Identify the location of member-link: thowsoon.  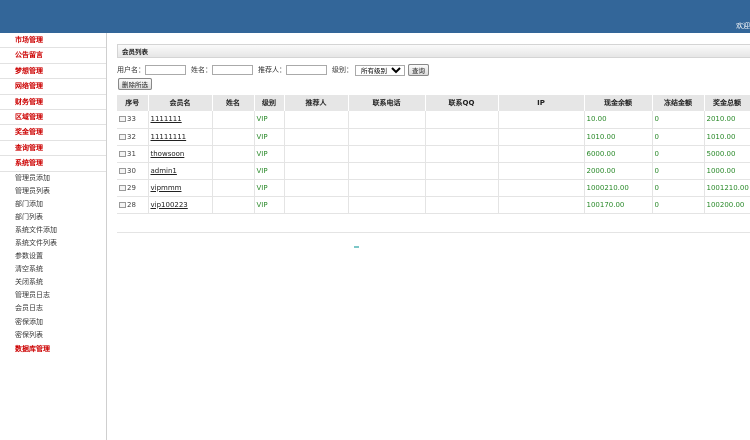
(180, 154).